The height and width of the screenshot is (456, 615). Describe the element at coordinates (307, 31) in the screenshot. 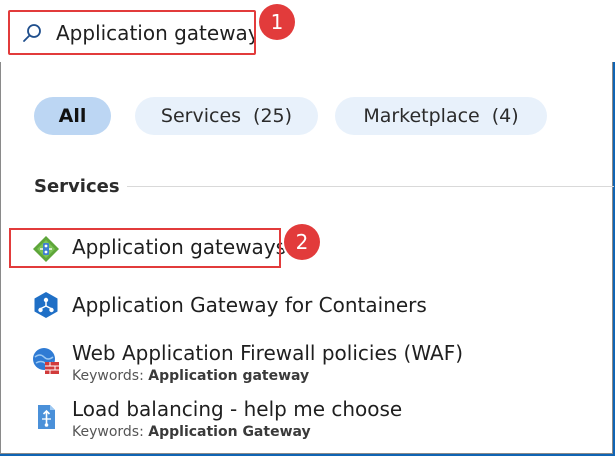

I see `search-bar: 1` at that location.